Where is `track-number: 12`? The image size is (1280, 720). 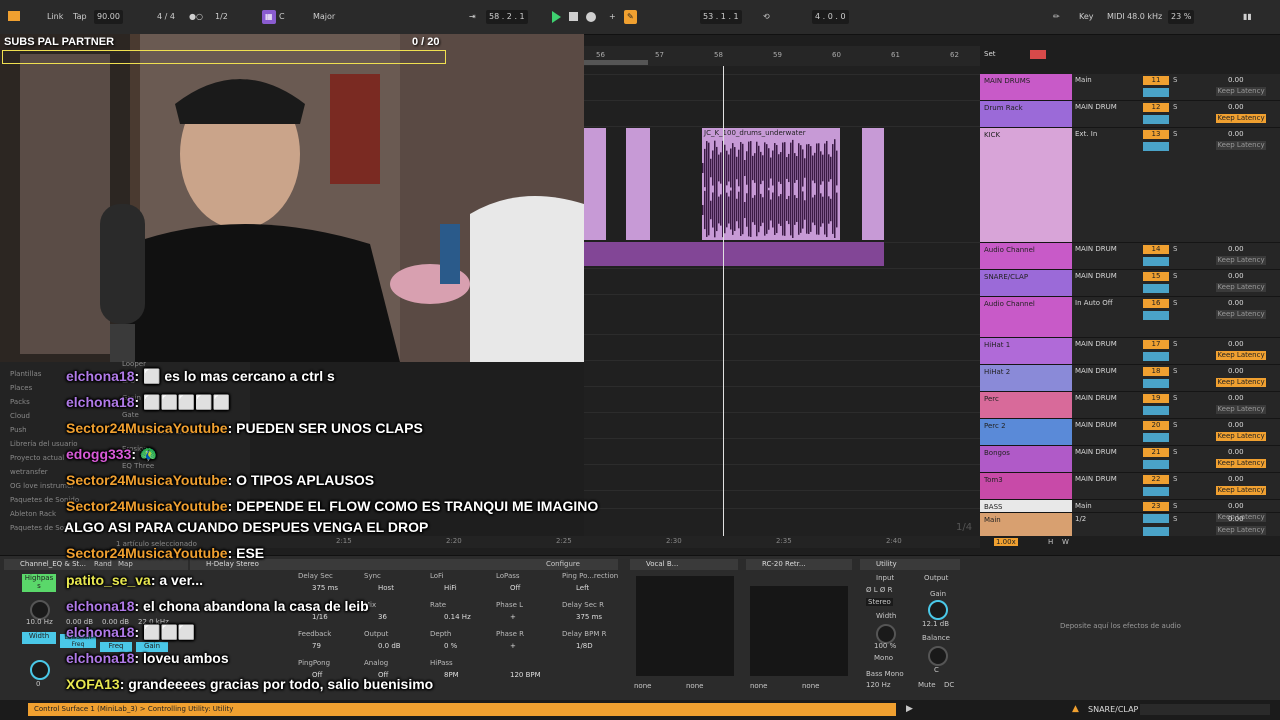
track-number: 12 is located at coordinates (1156, 107).